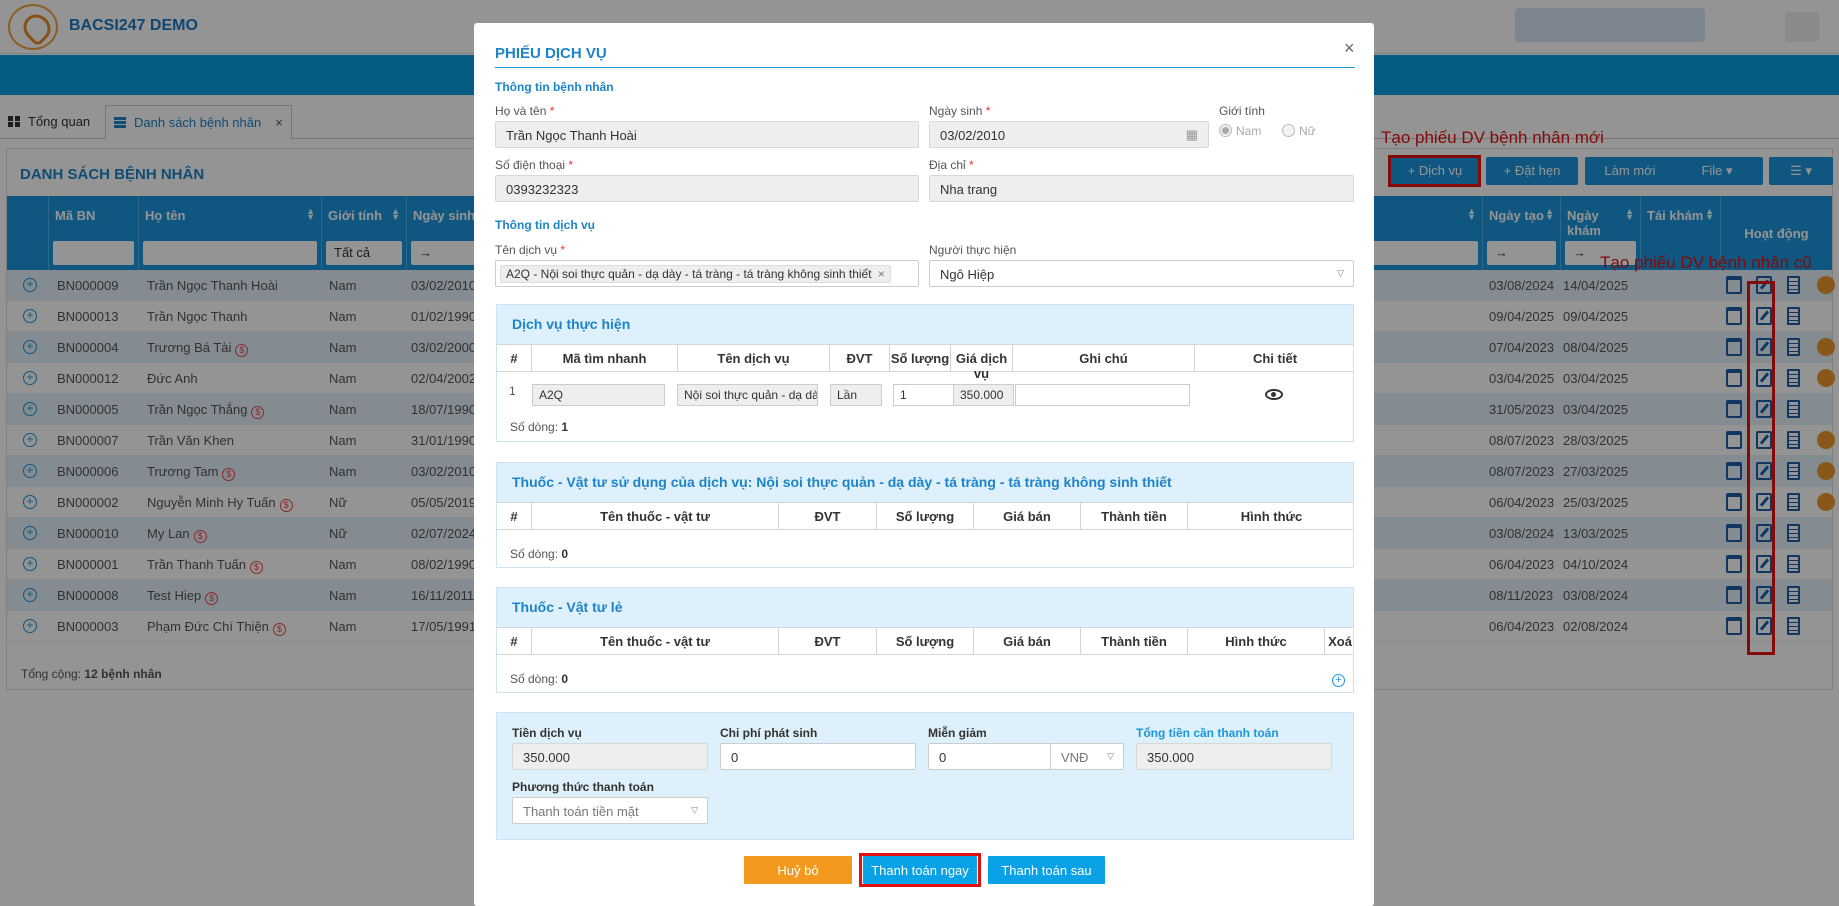  I want to click on label-ho-ten: Họ và tên *, so click(524, 111).